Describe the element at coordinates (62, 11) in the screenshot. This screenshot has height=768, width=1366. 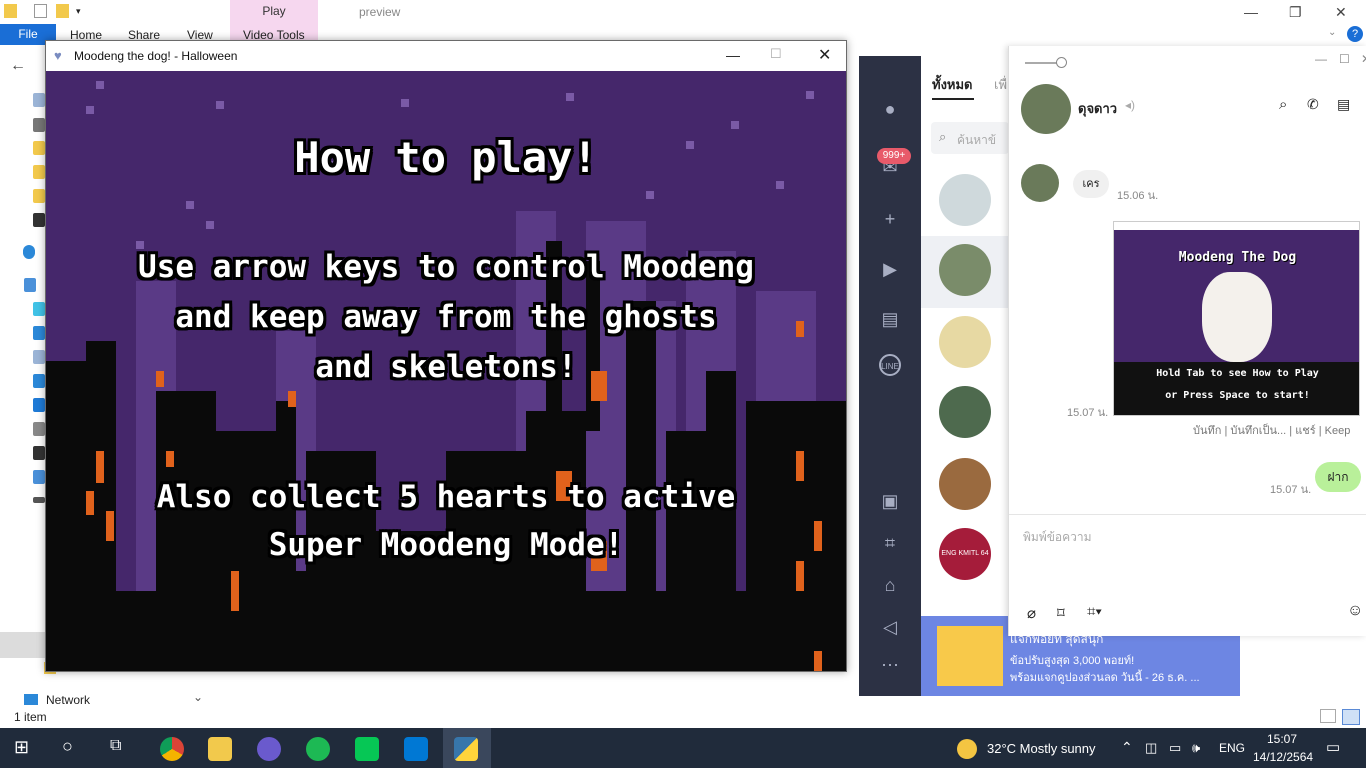
I see `new-folder-icon` at that location.